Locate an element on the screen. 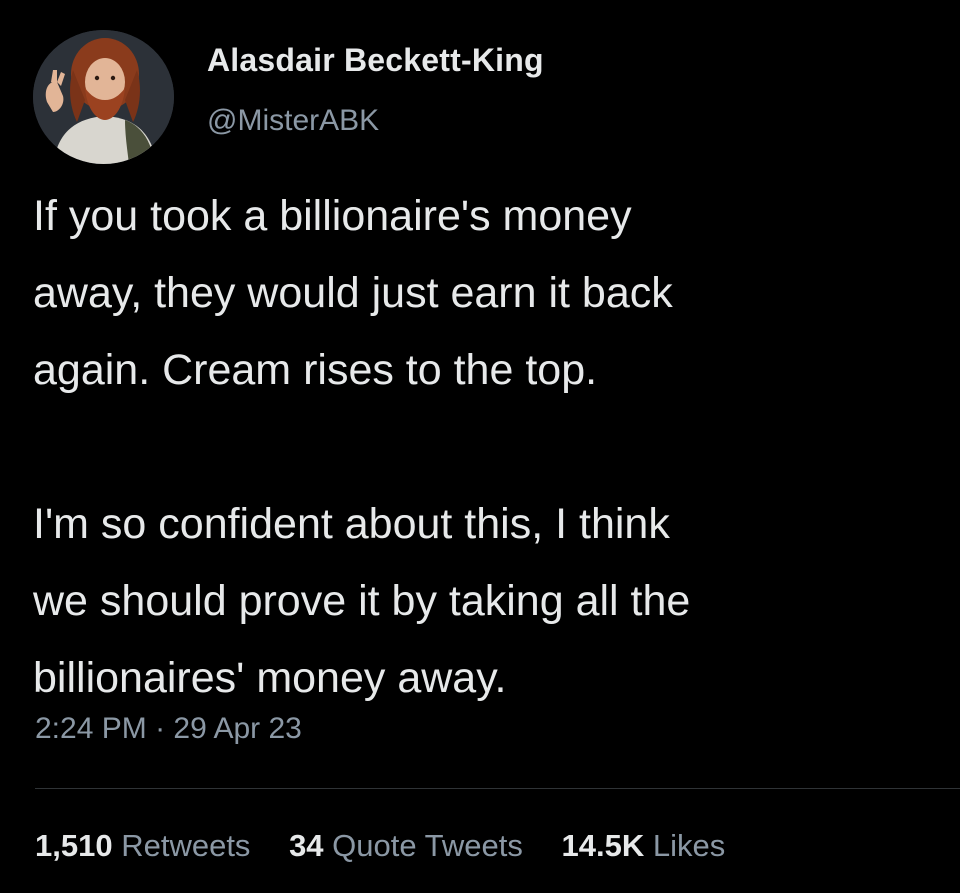 This screenshot has width=960, height=893. retweets-stat: 1,510 Retweets is located at coordinates (142, 846).